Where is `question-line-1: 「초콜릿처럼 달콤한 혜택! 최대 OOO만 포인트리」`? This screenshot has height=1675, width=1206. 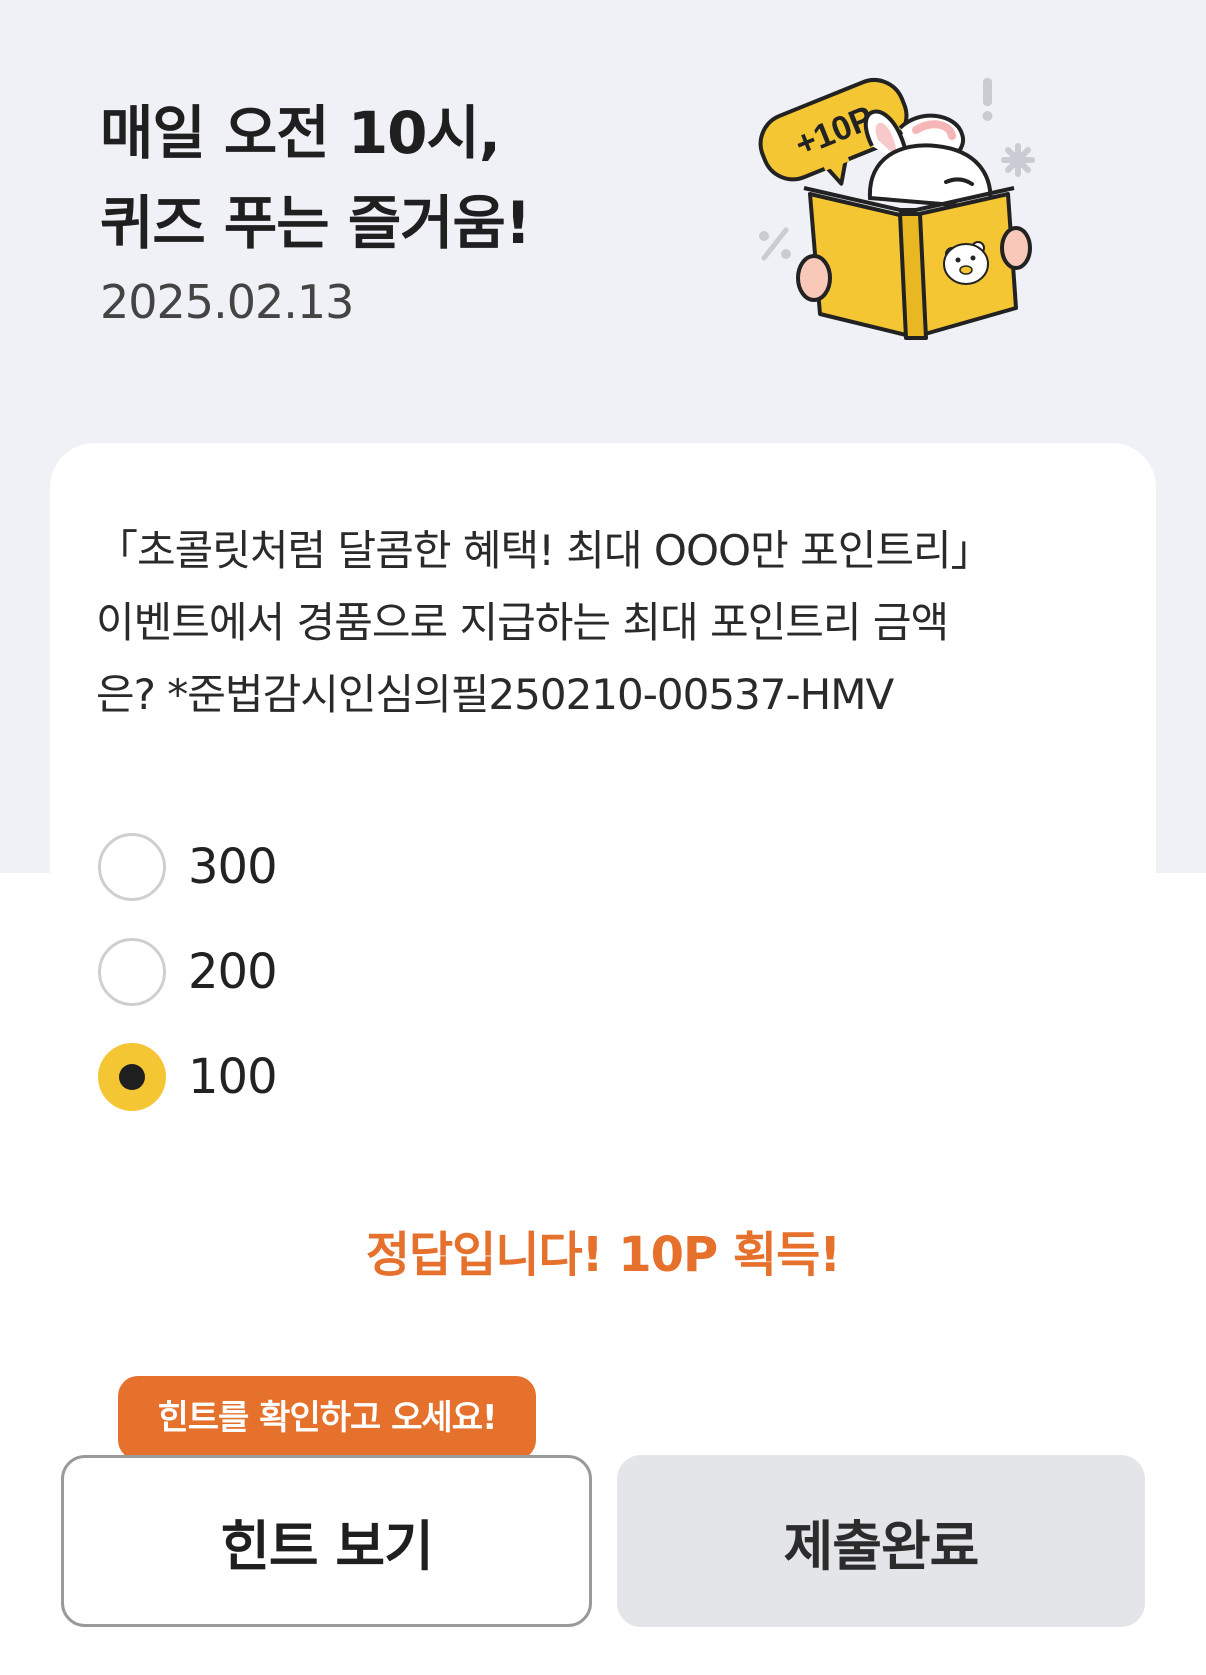 question-line-1: 「초콜릿처럼 달콤한 혜택! 최대 OOO만 포인트리」 is located at coordinates (544, 550).